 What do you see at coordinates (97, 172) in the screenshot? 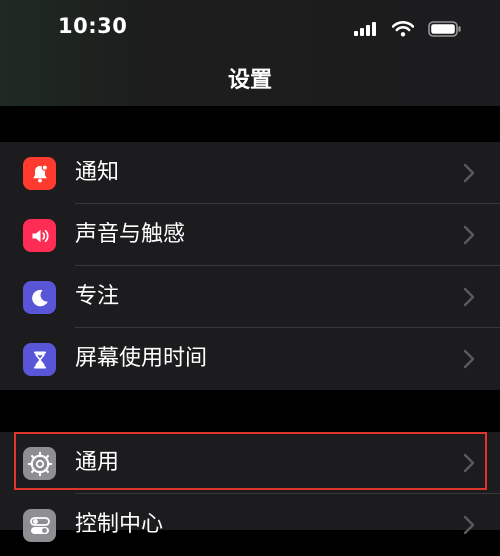
I see `settings-row-label: 通知` at bounding box center [97, 172].